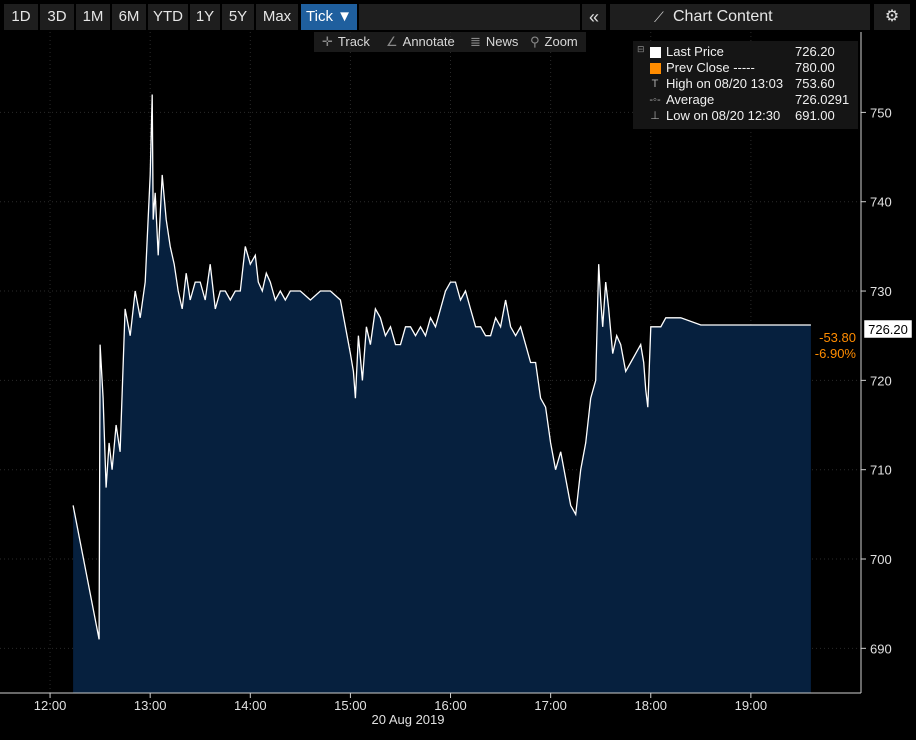 The image size is (916, 740). I want to click on x-tick-label: 14:00, so click(250, 705).